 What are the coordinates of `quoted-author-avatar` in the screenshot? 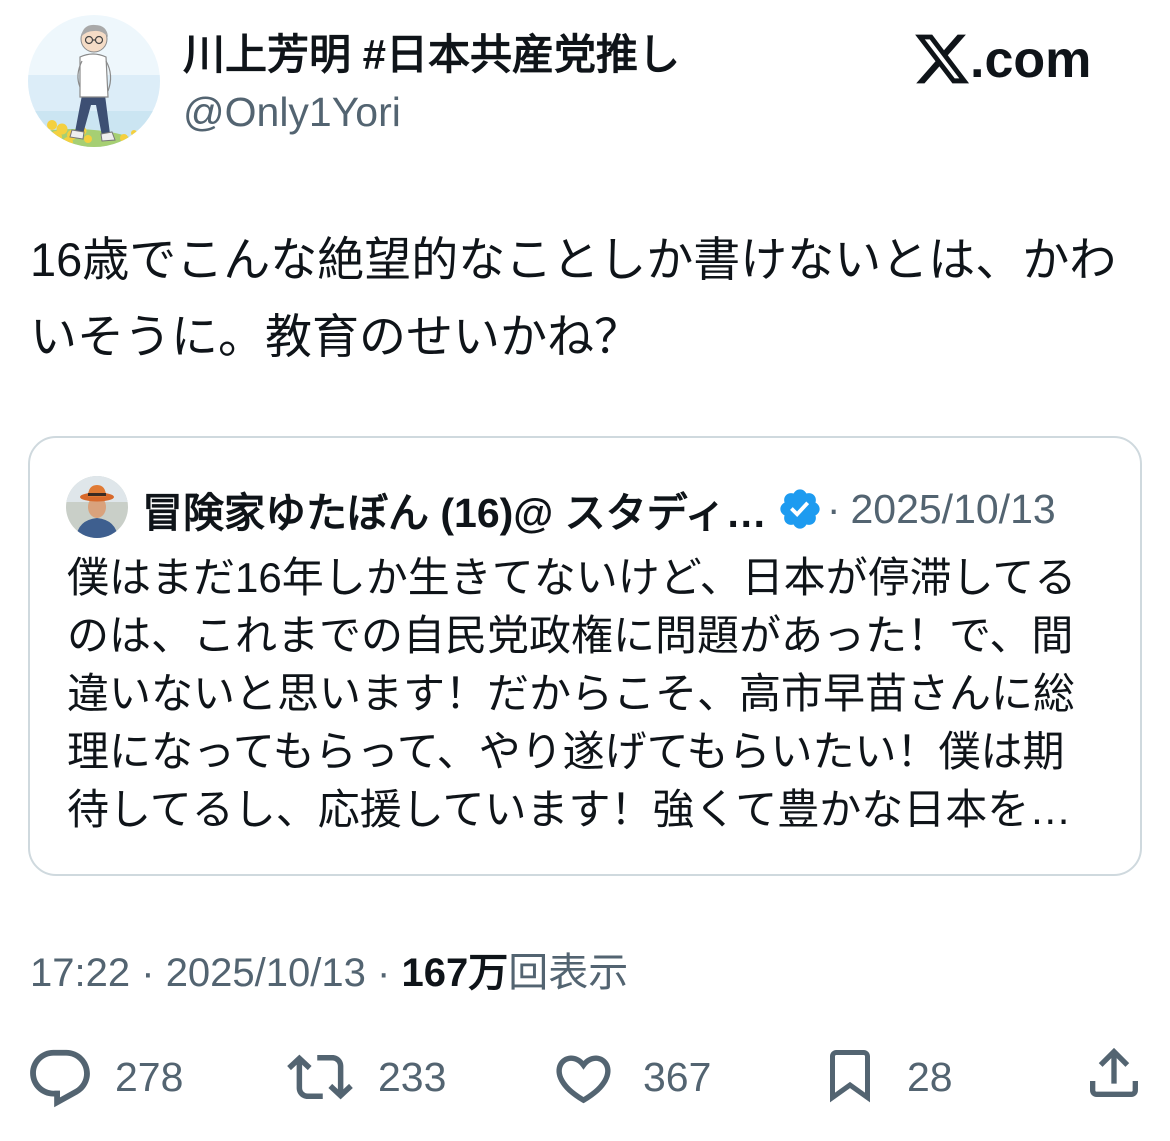 It's located at (97, 507).